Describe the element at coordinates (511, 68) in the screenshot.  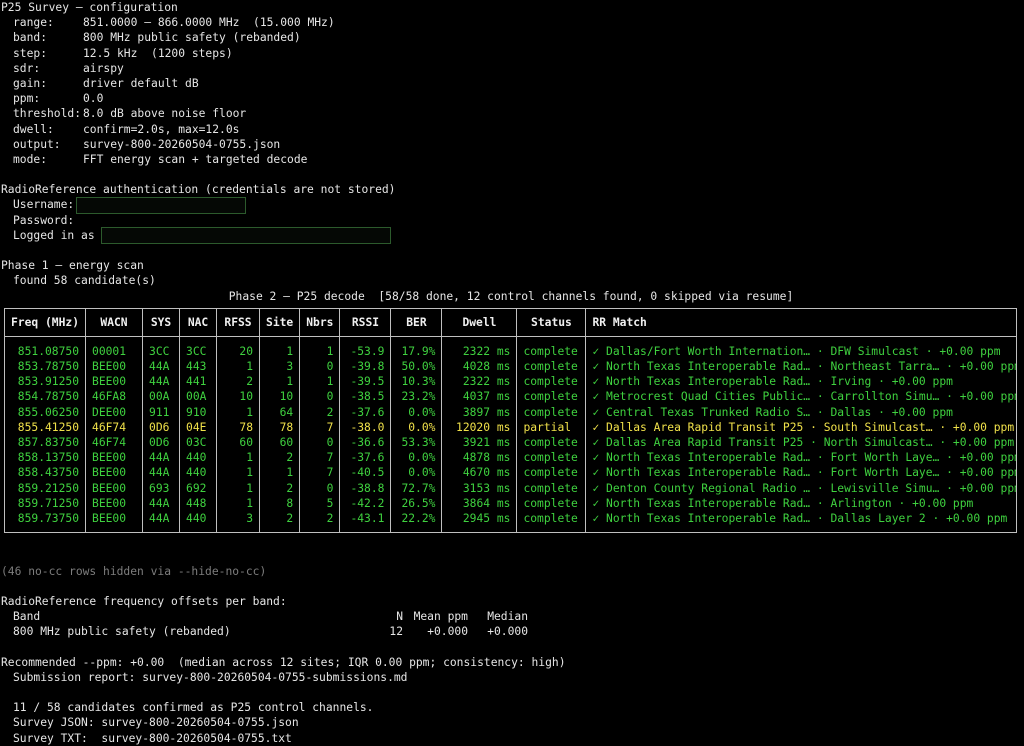
I see `config-row: sdr: airspy` at that location.